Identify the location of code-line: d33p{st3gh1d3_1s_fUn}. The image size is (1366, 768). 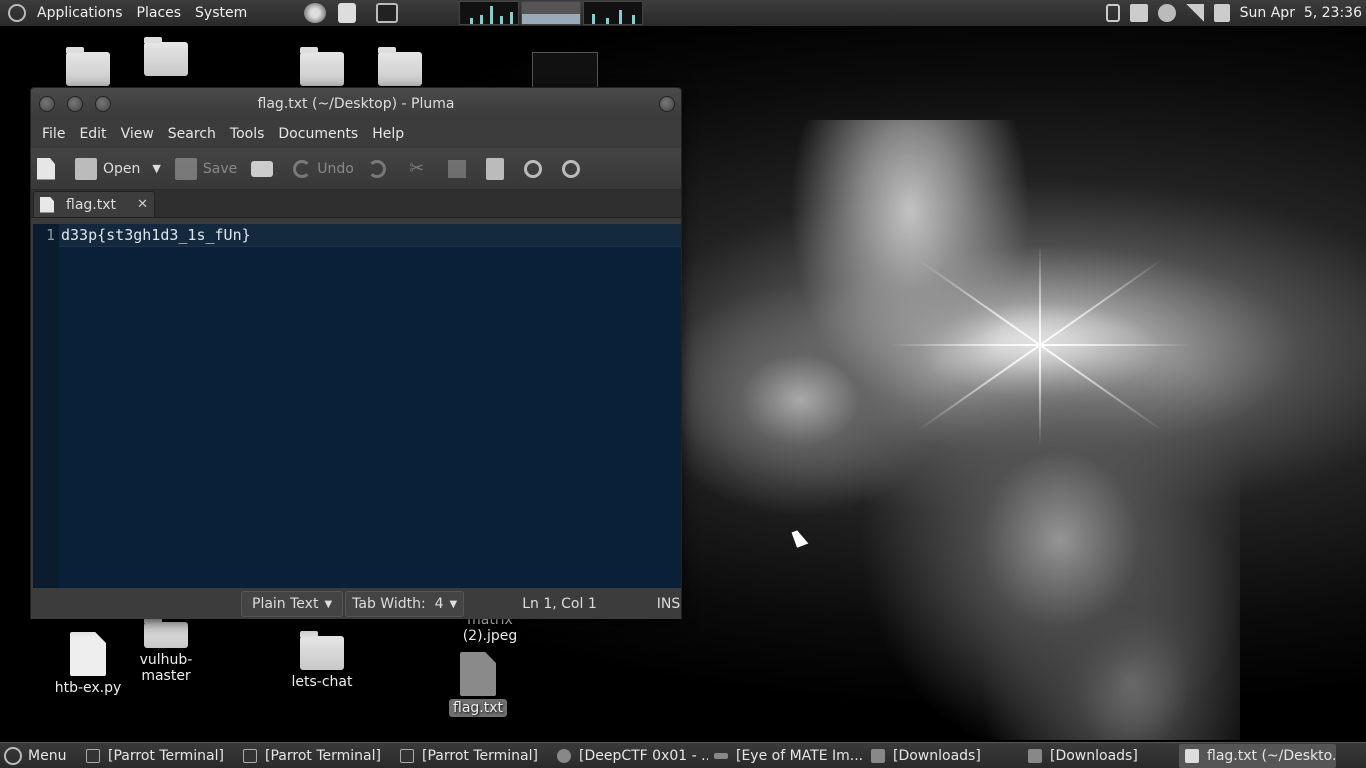
(370, 235).